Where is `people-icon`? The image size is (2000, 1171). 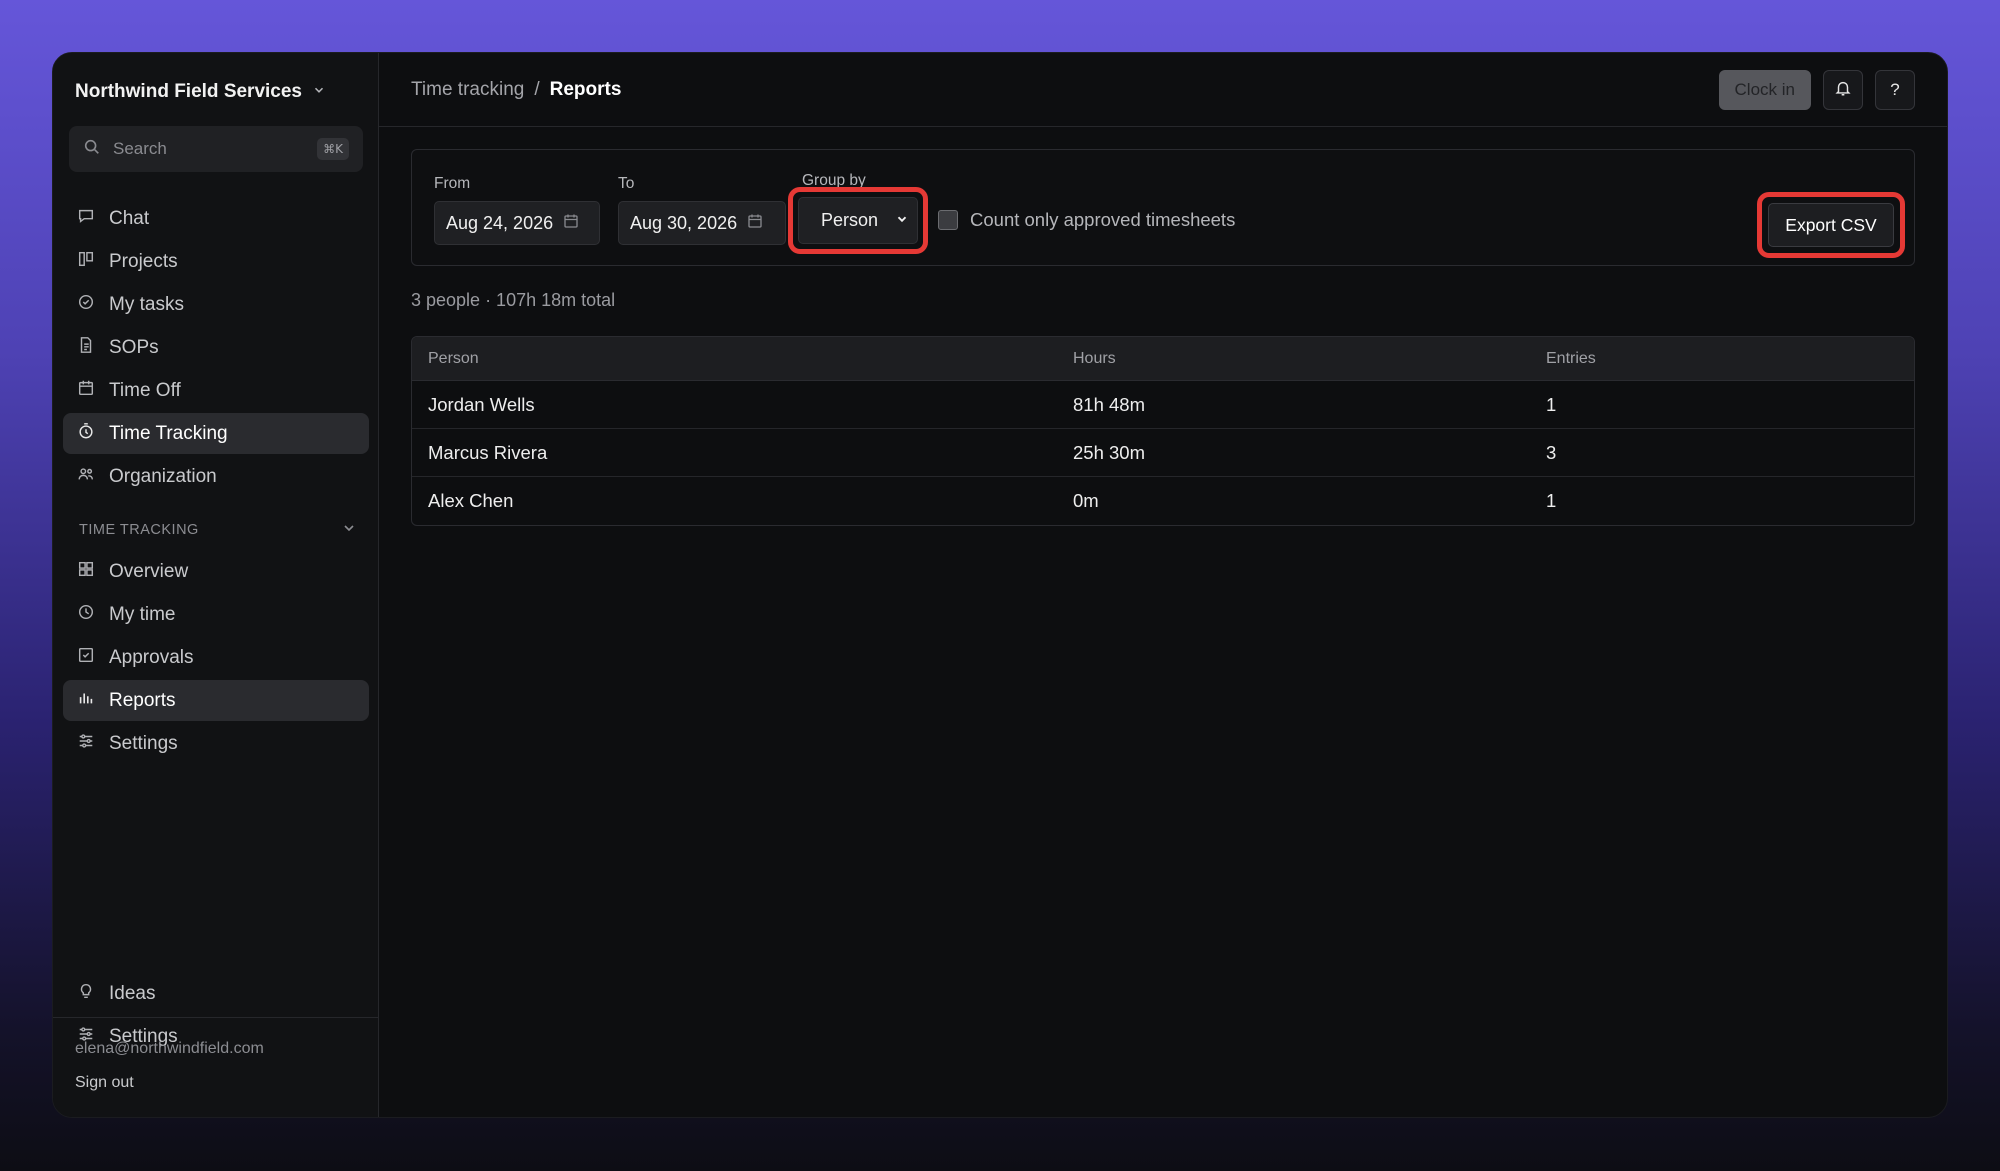
people-icon is located at coordinates (86, 477).